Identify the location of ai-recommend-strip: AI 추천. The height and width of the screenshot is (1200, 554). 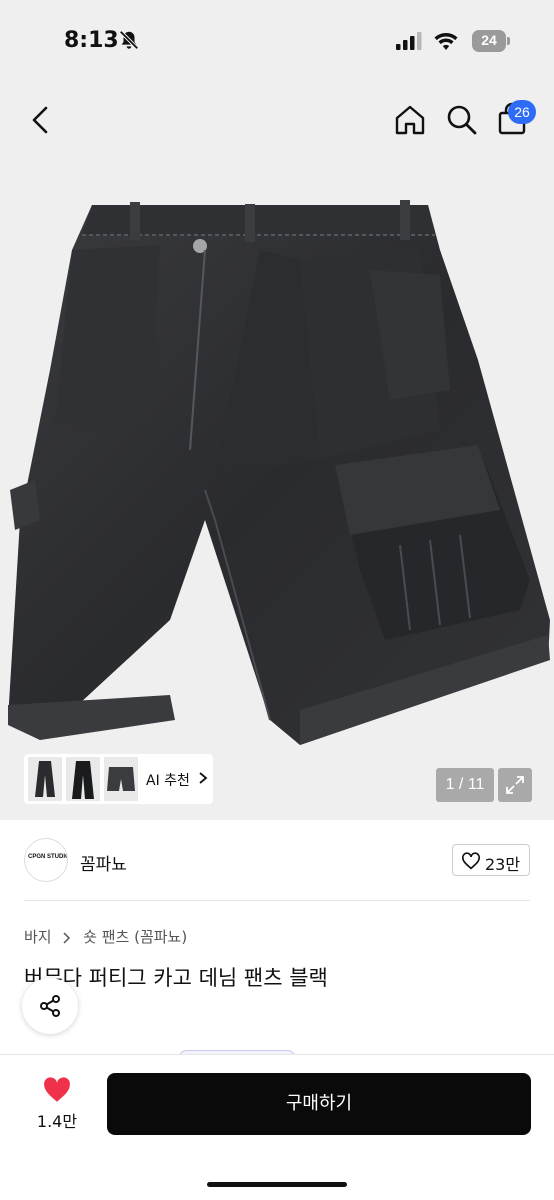
(118, 779).